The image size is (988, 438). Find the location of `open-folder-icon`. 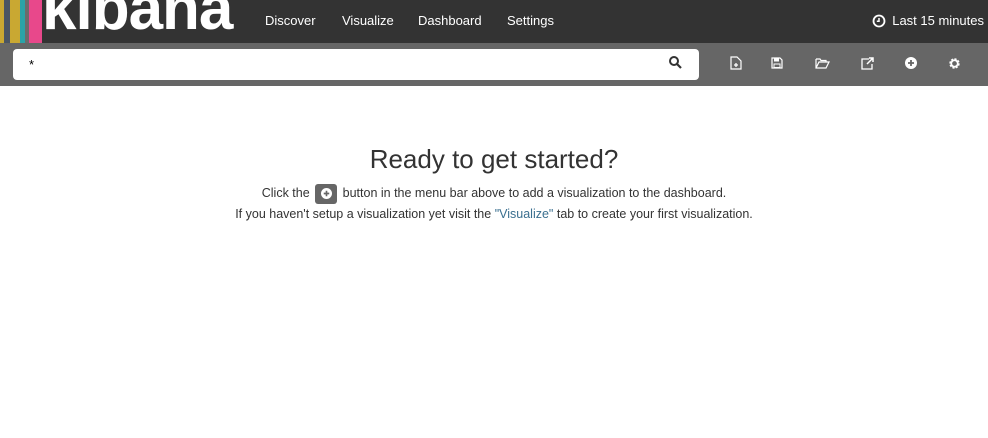

open-folder-icon is located at coordinates (822, 63).